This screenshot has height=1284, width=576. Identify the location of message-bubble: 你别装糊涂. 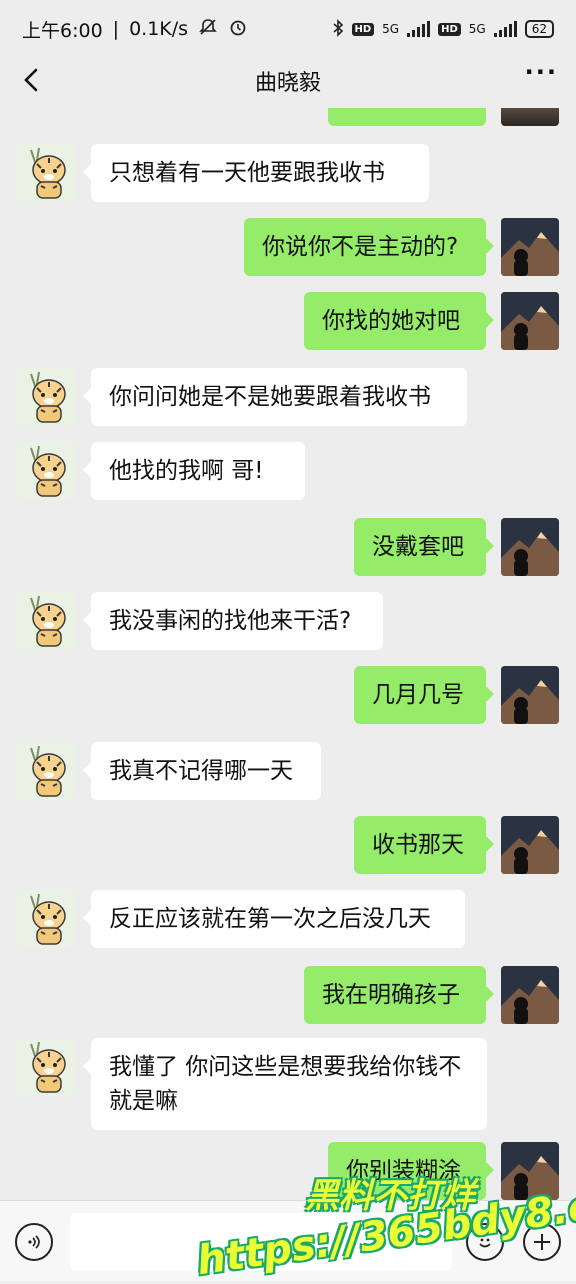
(411, 1171).